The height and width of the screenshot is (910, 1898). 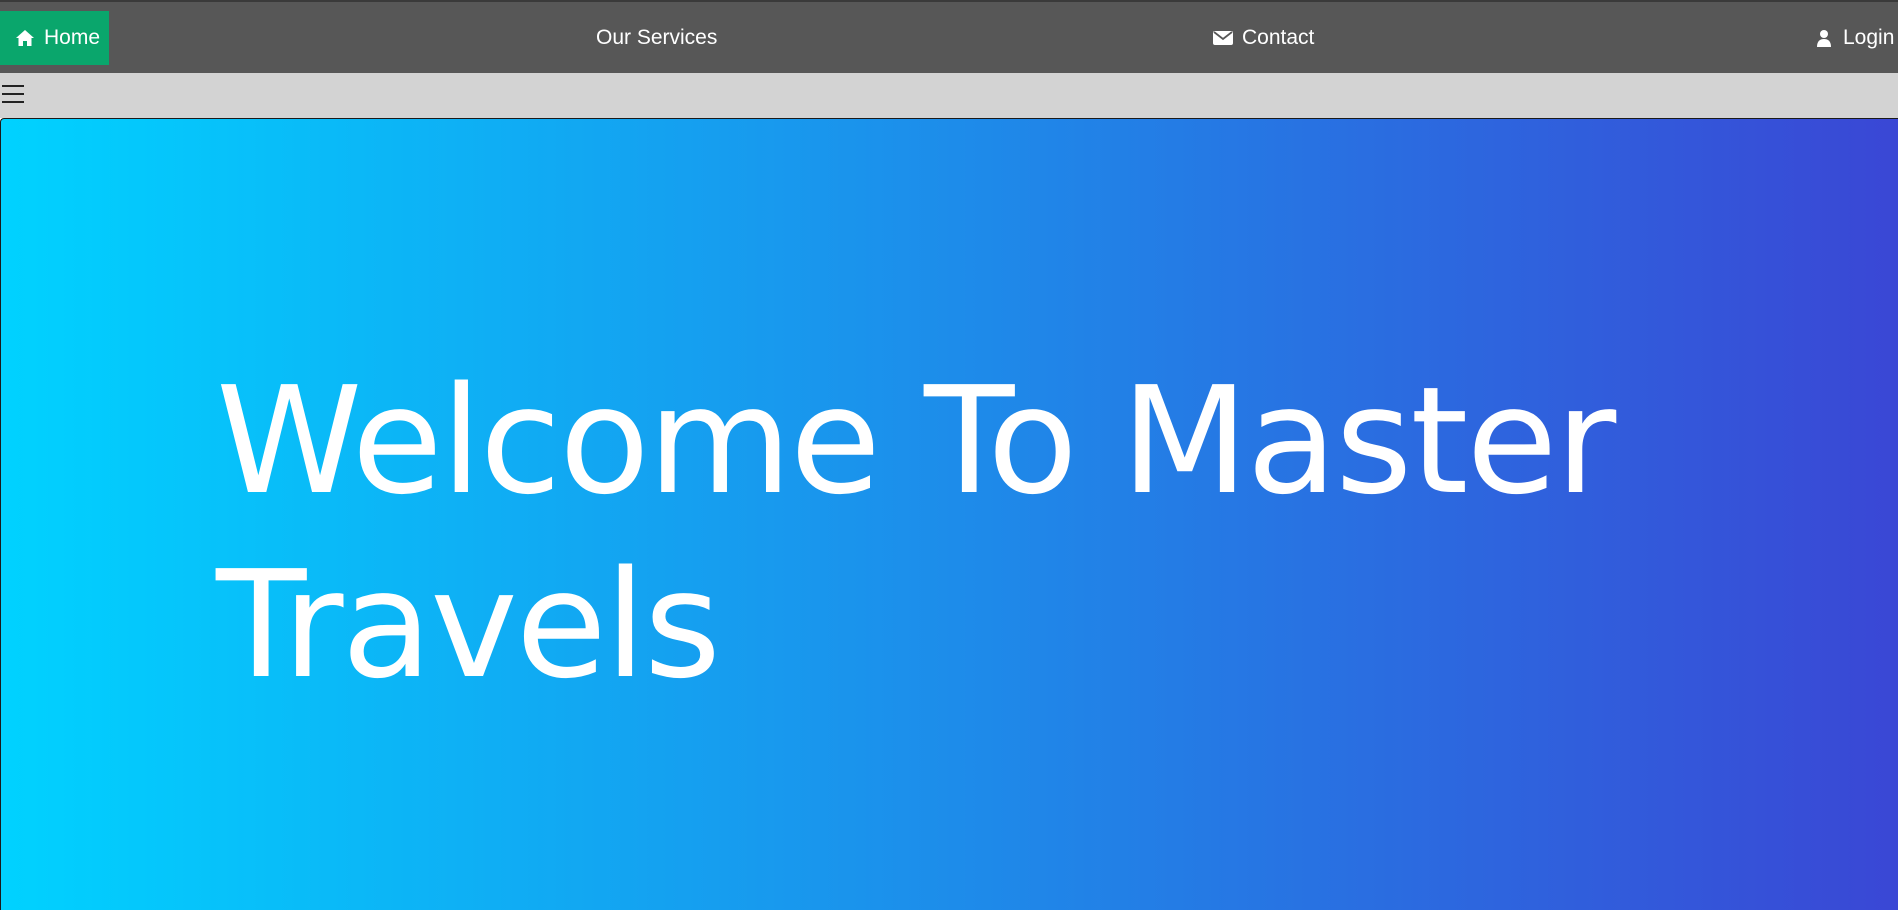 What do you see at coordinates (949, 36) in the screenshot?
I see `top-navigation-bar: Home Our Services Contact Login` at bounding box center [949, 36].